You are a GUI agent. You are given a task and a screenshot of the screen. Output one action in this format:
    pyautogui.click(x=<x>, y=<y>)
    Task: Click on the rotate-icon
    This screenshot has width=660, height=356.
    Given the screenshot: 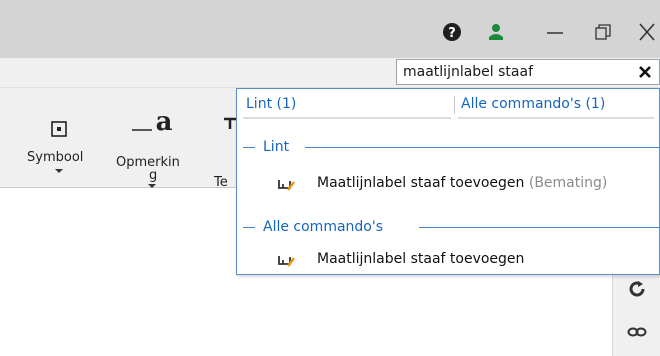 What is the action you would take?
    pyautogui.click(x=637, y=291)
    